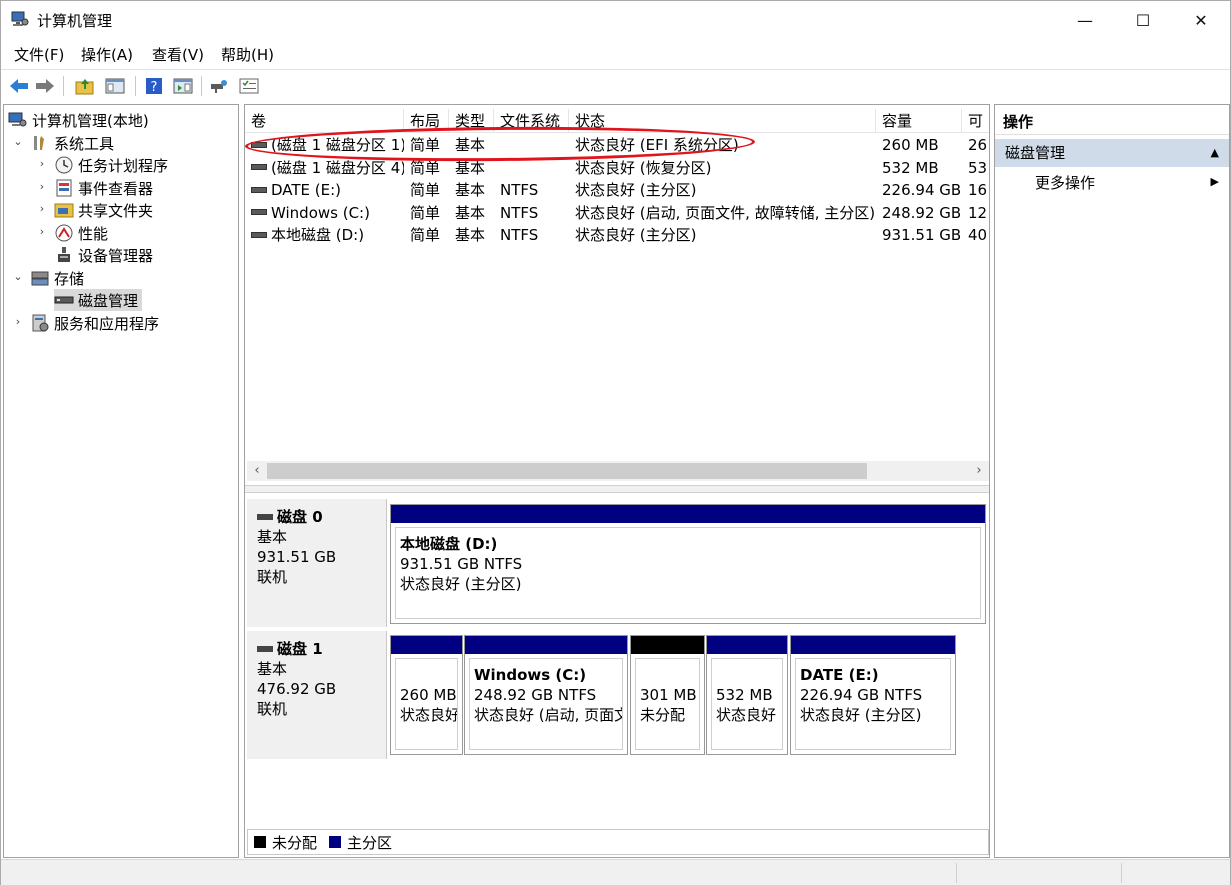  Describe the element at coordinates (663, 715) in the screenshot. I see `partition-status: 未分配` at that location.